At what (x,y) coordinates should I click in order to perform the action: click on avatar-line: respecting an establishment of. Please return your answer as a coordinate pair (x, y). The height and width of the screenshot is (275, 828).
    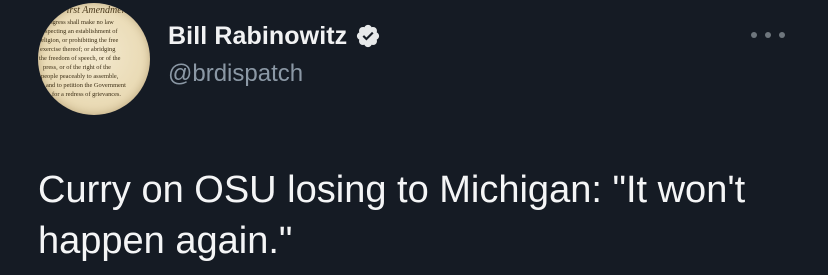
    Looking at the image, I should click on (79, 31).